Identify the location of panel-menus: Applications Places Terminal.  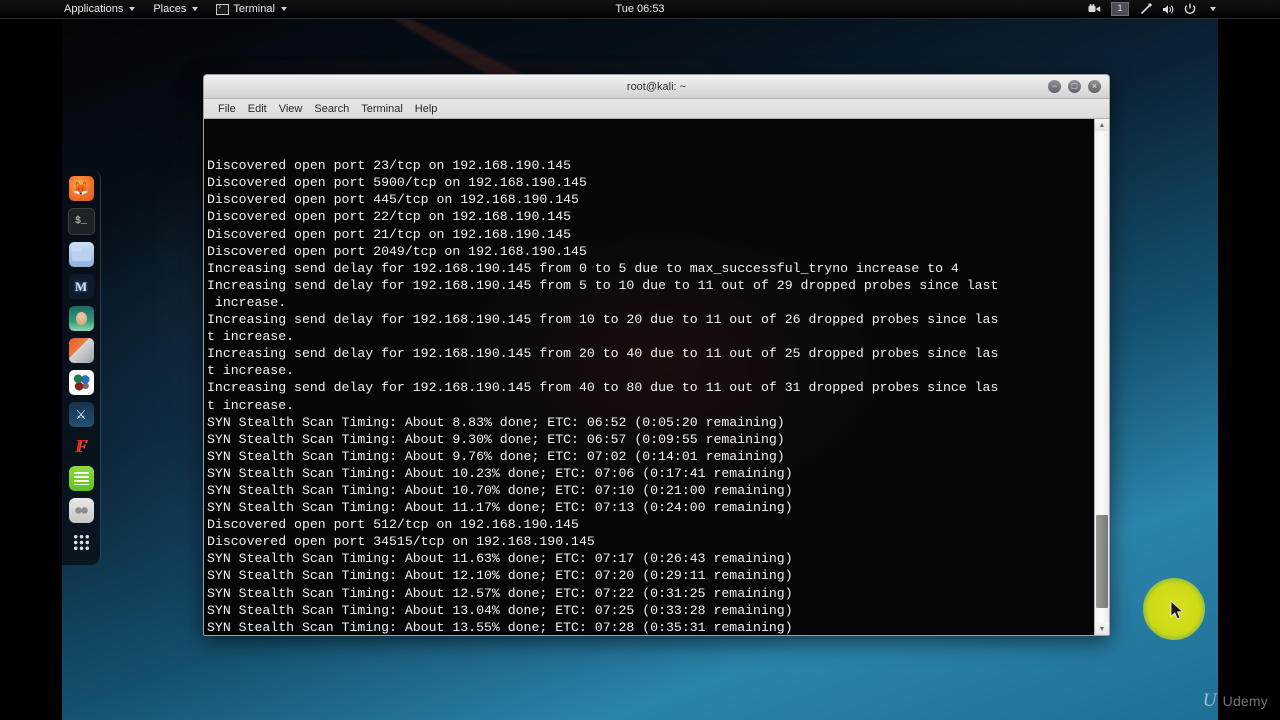
(175, 9).